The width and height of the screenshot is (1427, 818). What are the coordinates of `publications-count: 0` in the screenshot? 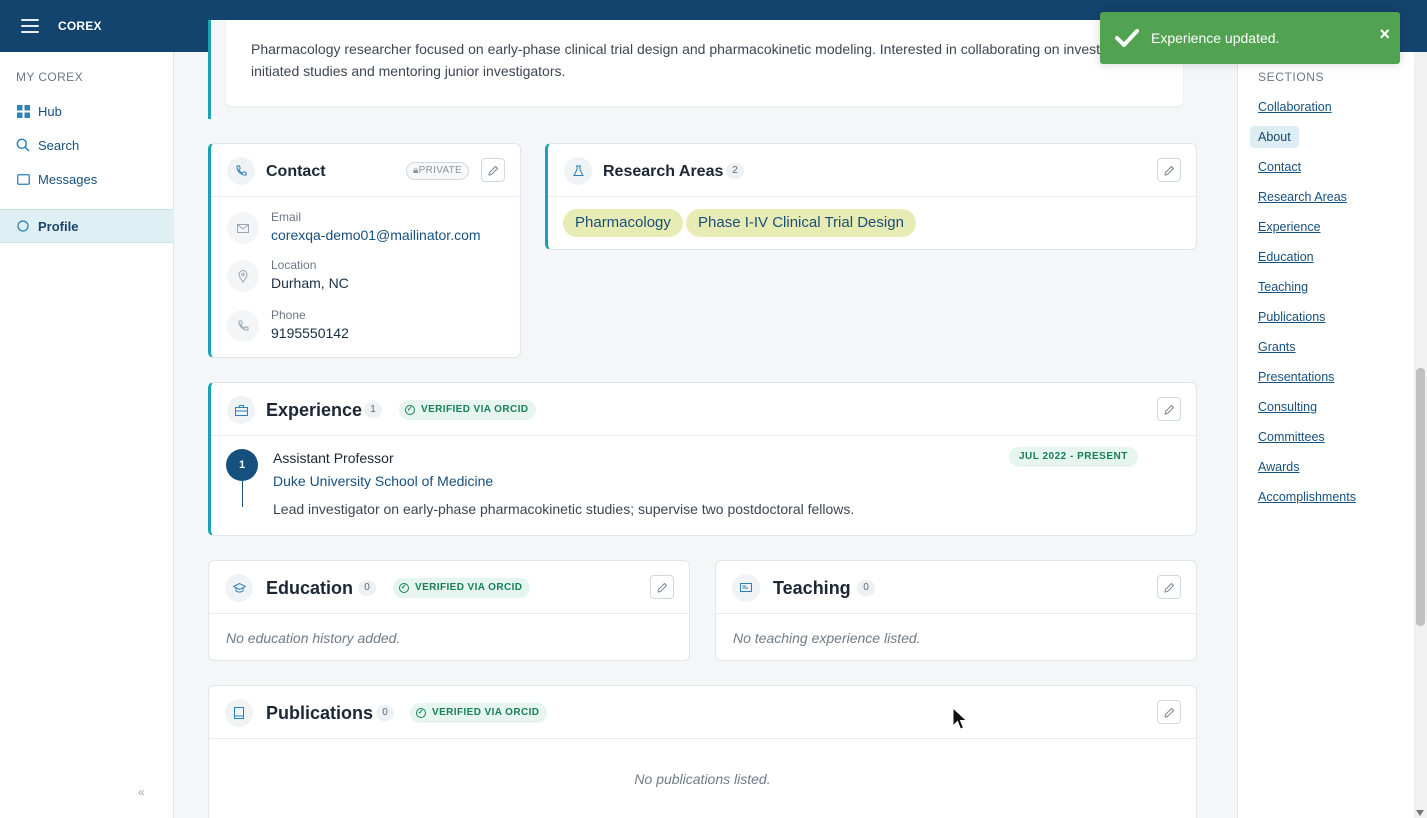 It's located at (385, 713).